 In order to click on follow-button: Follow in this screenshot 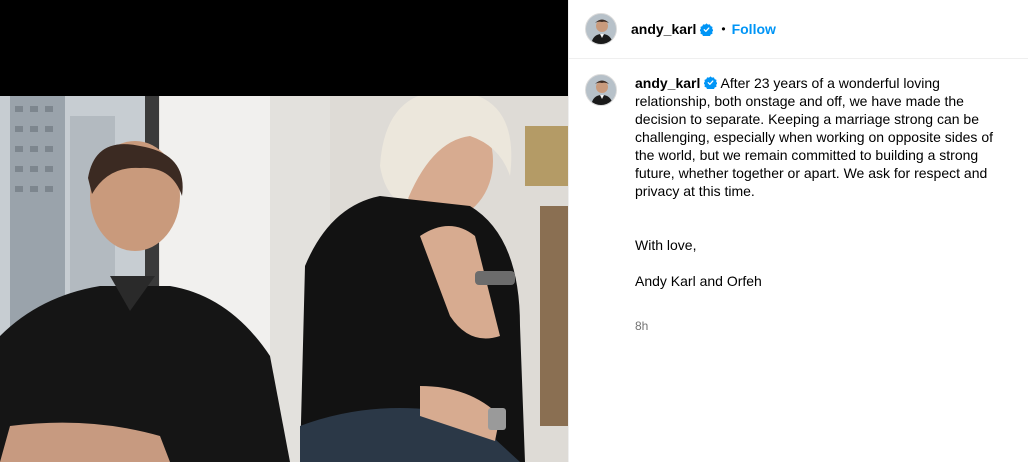, I will do `click(754, 29)`.